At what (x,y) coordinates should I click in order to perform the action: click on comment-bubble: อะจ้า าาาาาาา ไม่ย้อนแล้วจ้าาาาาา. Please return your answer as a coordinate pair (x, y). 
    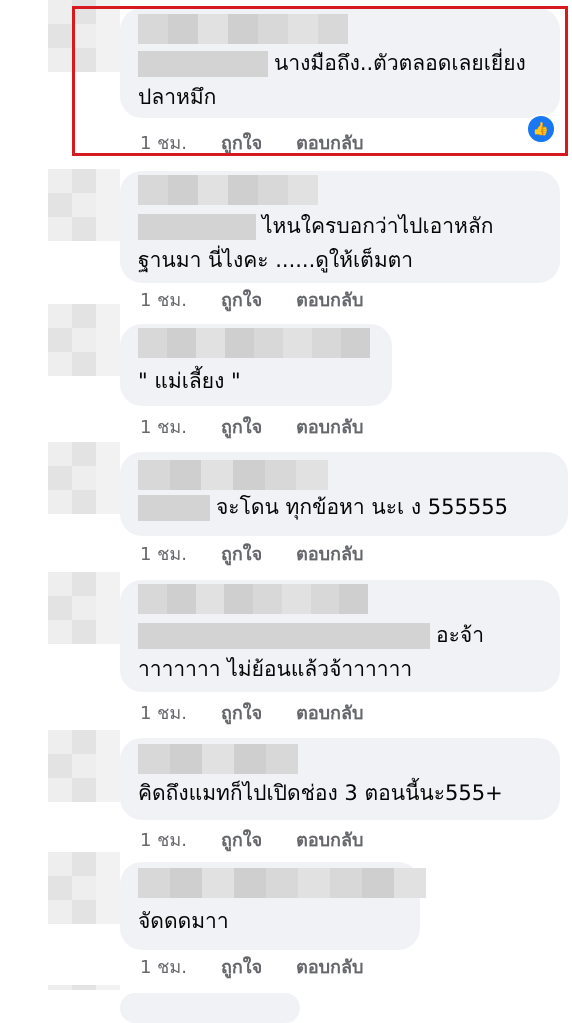
    Looking at the image, I should click on (340, 636).